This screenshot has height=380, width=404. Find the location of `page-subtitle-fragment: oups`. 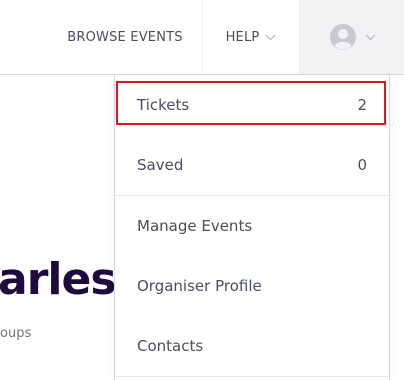

page-subtitle-fragment: oups is located at coordinates (16, 333).